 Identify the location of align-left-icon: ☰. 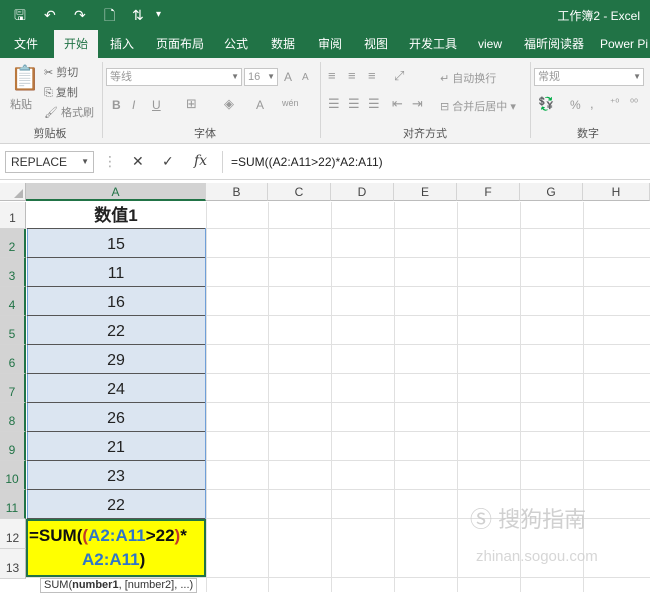
(334, 104).